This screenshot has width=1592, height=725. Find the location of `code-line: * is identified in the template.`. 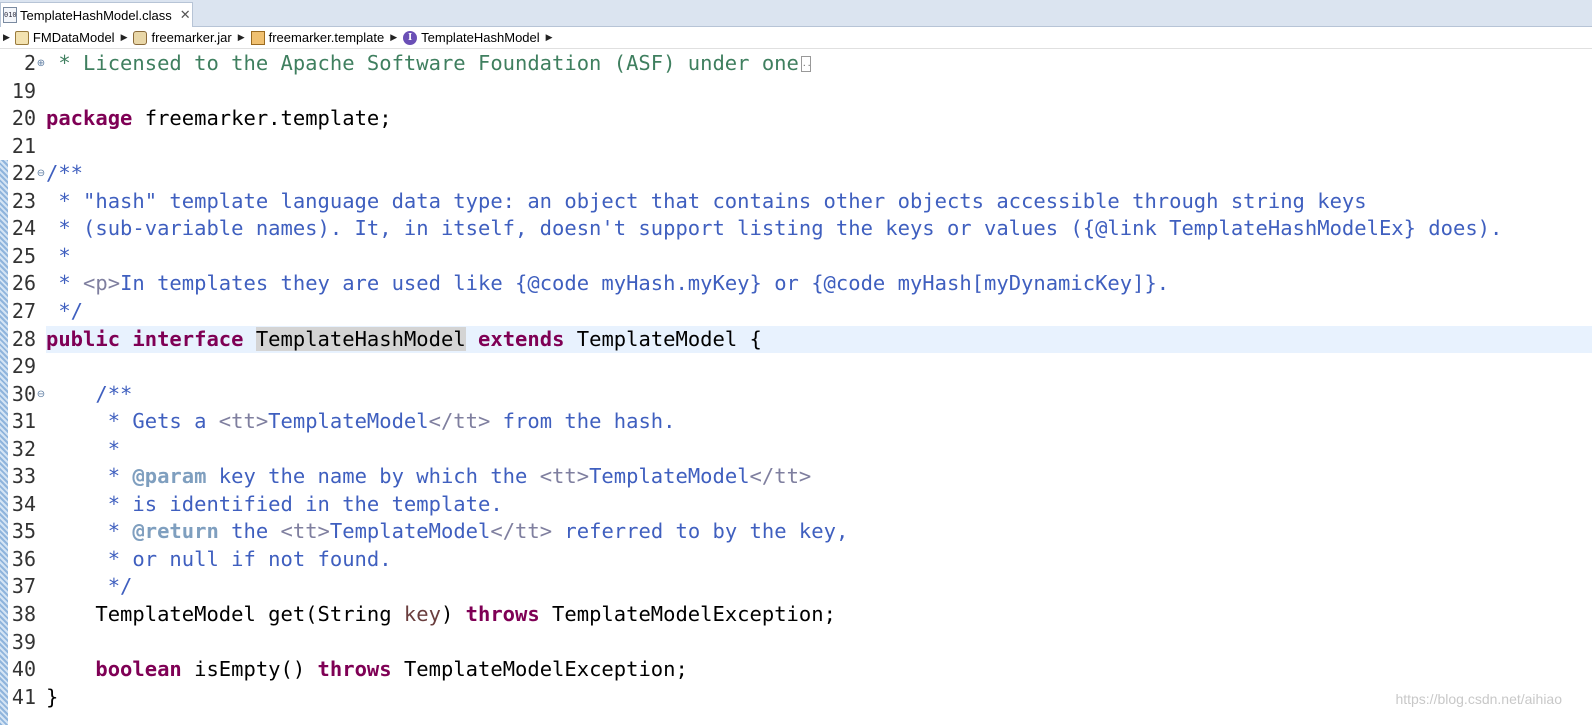

code-line: * is identified in the template. is located at coordinates (819, 505).